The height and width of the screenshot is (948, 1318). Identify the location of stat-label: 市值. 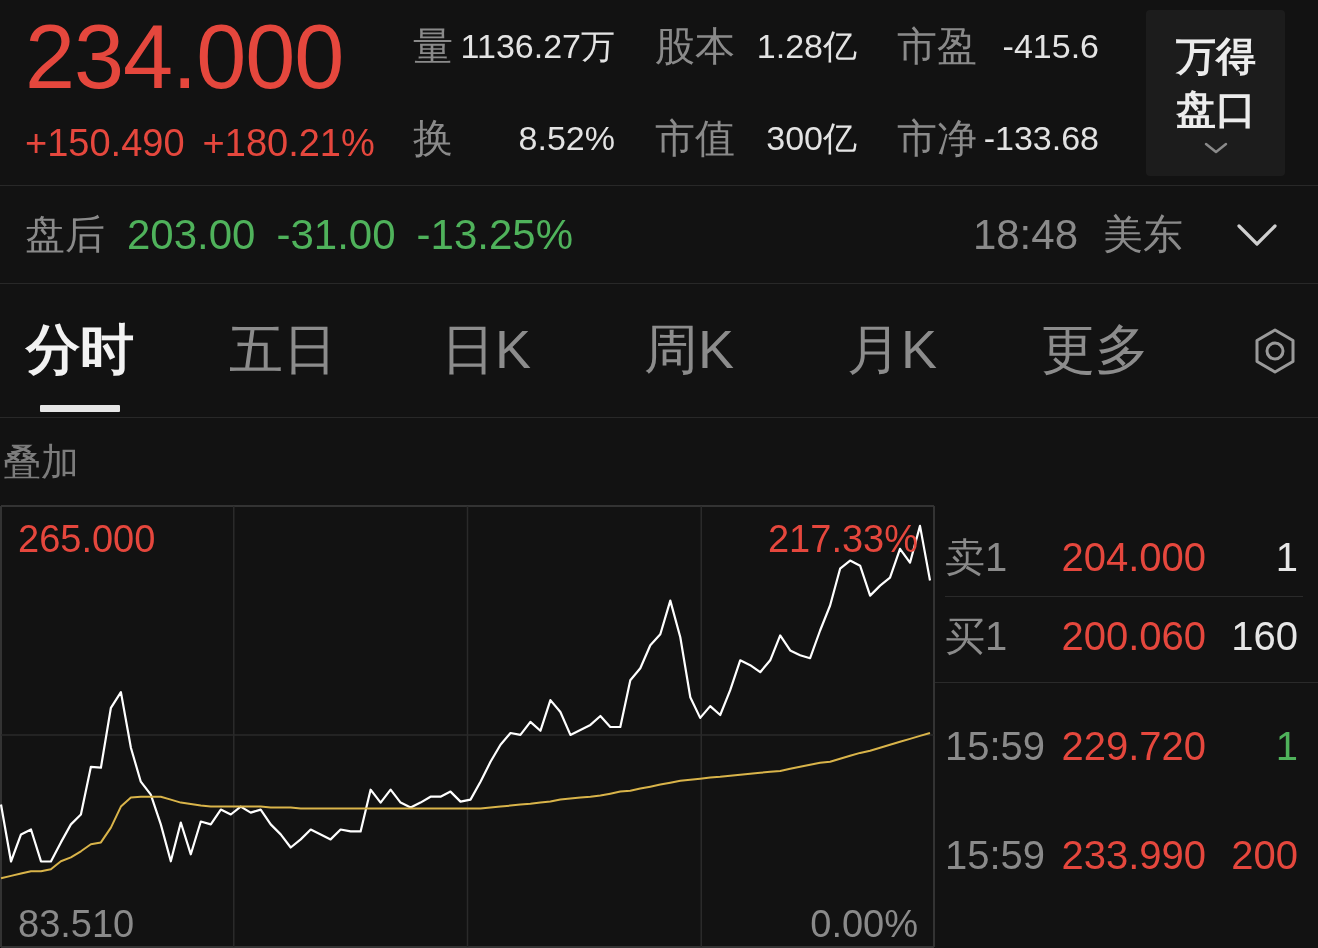
(695, 138).